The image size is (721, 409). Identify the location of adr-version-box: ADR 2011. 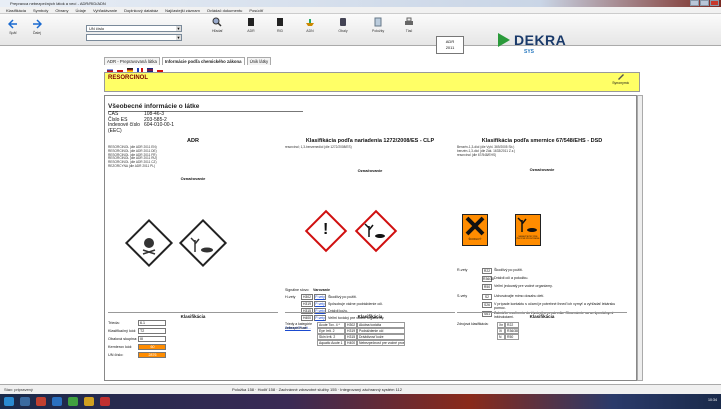
(450, 45).